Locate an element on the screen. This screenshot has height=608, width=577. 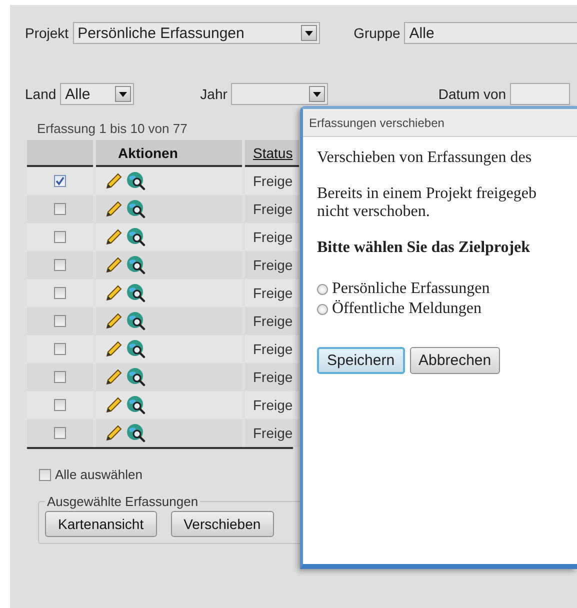
filter-label: Jahr is located at coordinates (214, 94).